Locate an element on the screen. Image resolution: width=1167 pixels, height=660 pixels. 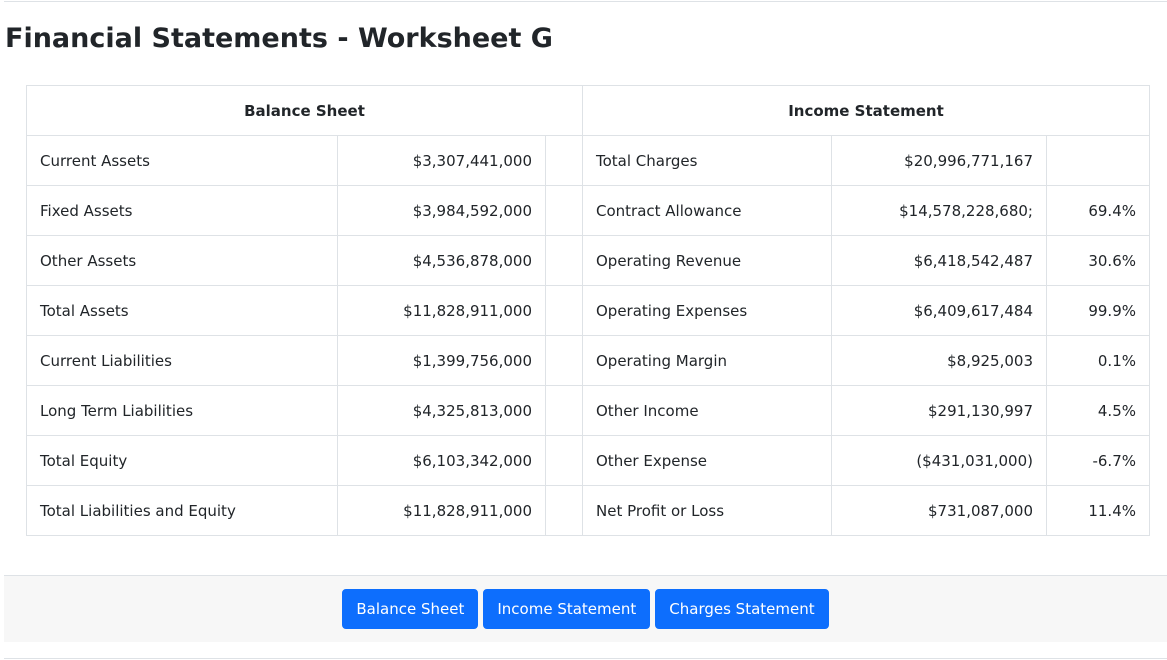
table-header-row: Balance Sheet Income Statement is located at coordinates (588, 110).